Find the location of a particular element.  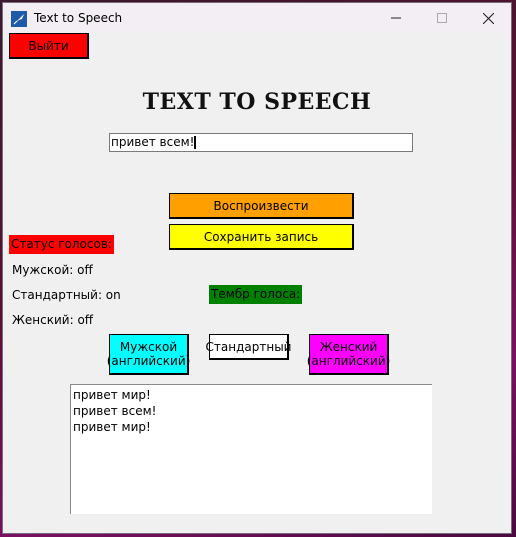

standard-voice-button: Стандартный is located at coordinates (248, 347).